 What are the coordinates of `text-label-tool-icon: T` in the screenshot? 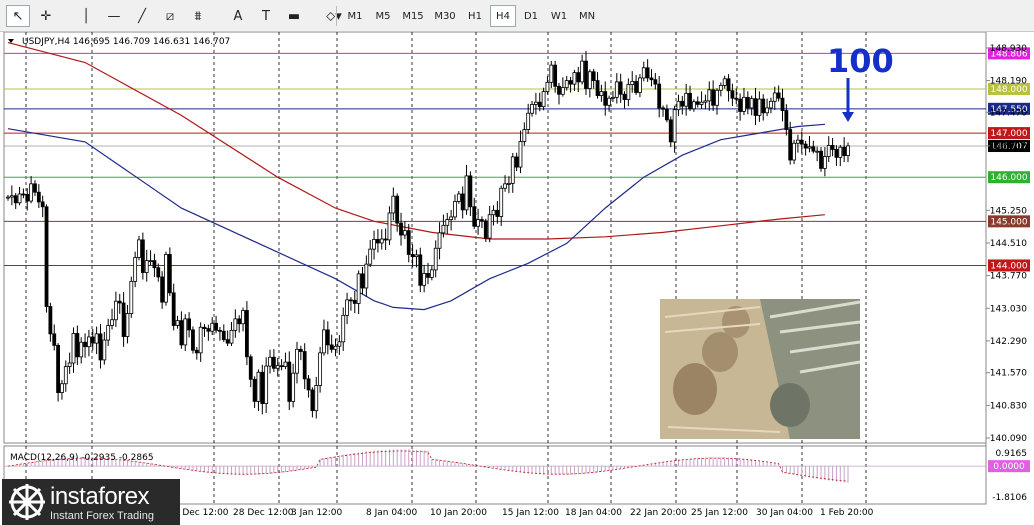 It's located at (266, 16).